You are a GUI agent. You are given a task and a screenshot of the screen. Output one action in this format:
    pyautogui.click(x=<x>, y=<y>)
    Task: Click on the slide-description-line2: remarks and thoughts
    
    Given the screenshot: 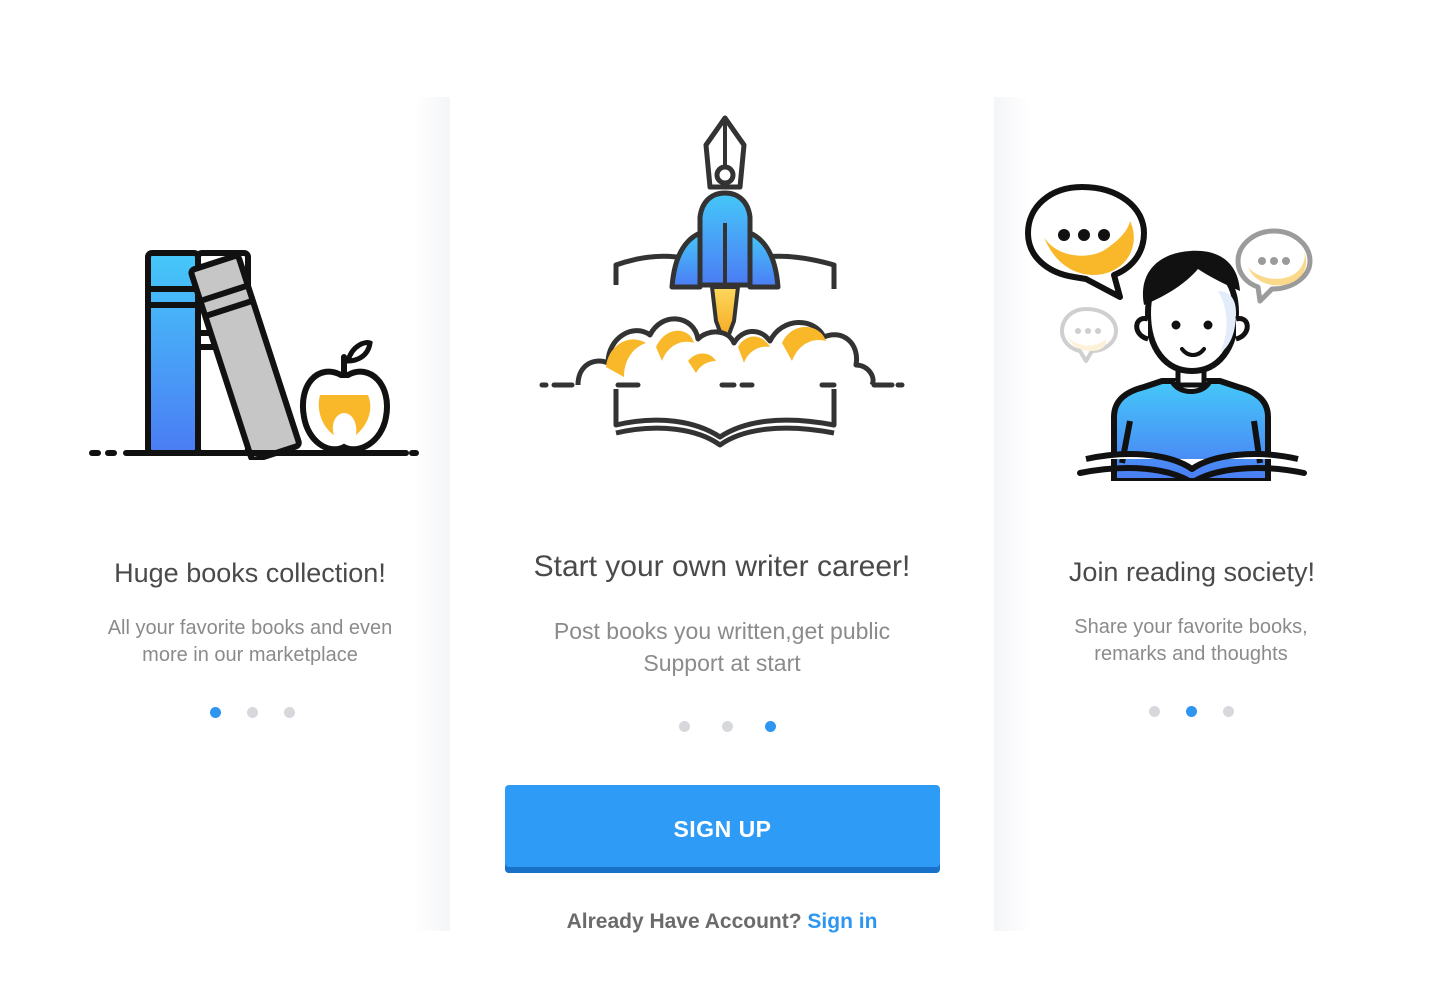 What is the action you would take?
    pyautogui.click(x=1191, y=654)
    